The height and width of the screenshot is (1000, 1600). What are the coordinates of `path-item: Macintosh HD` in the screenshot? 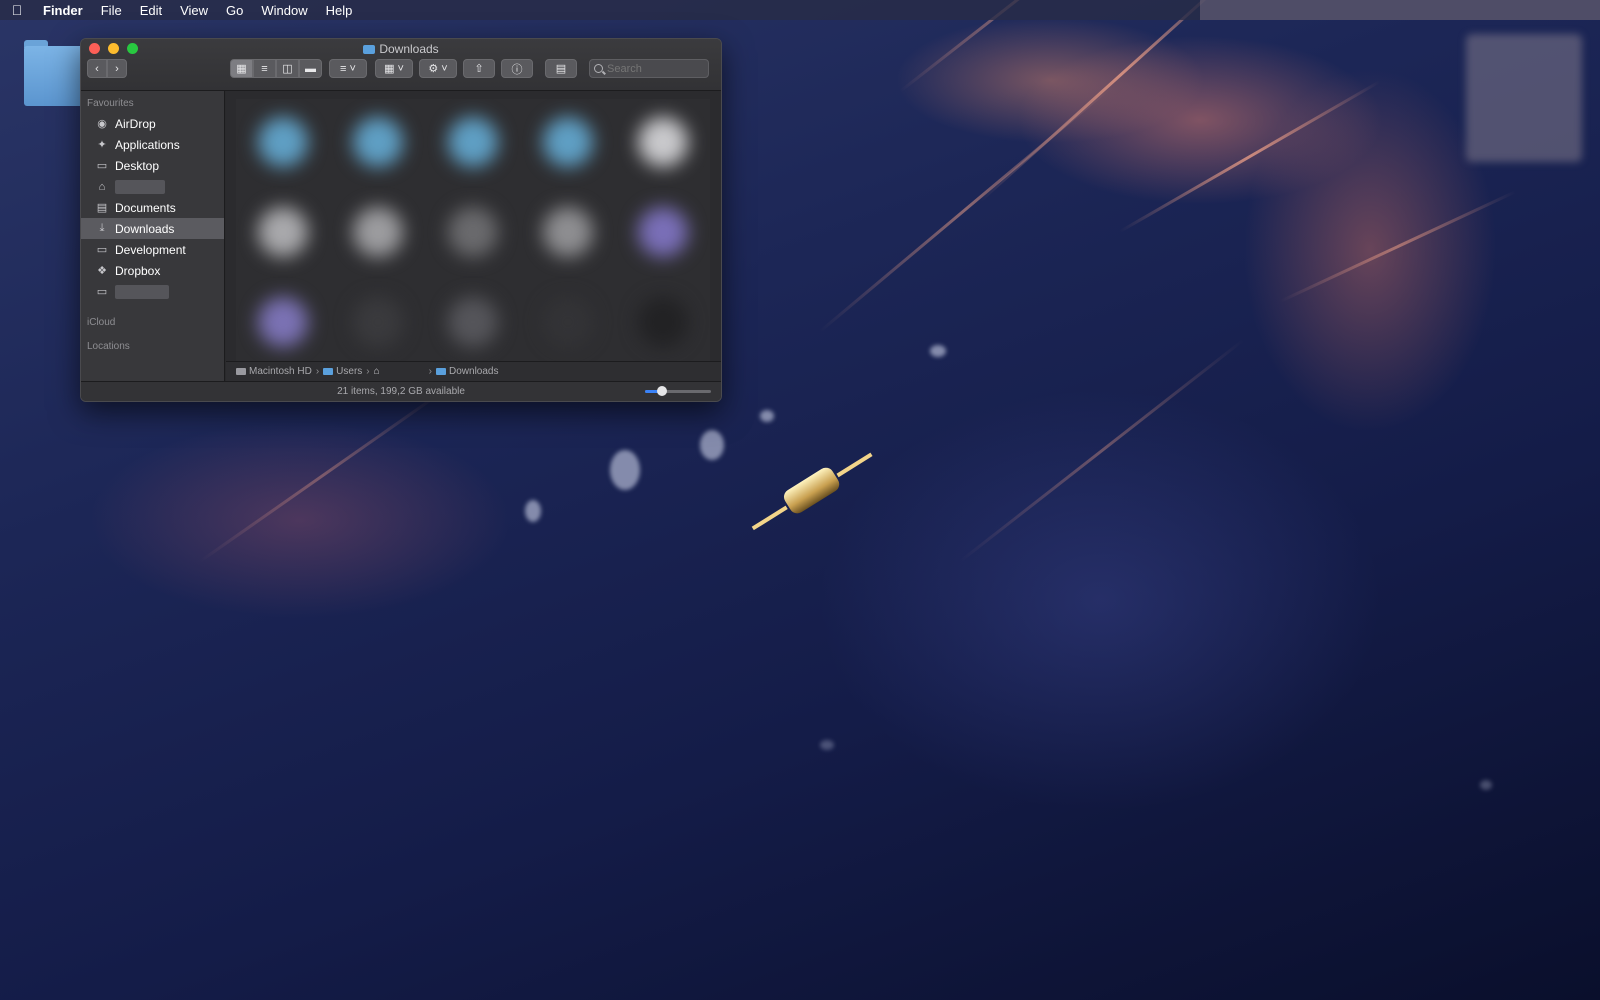 It's located at (274, 371).